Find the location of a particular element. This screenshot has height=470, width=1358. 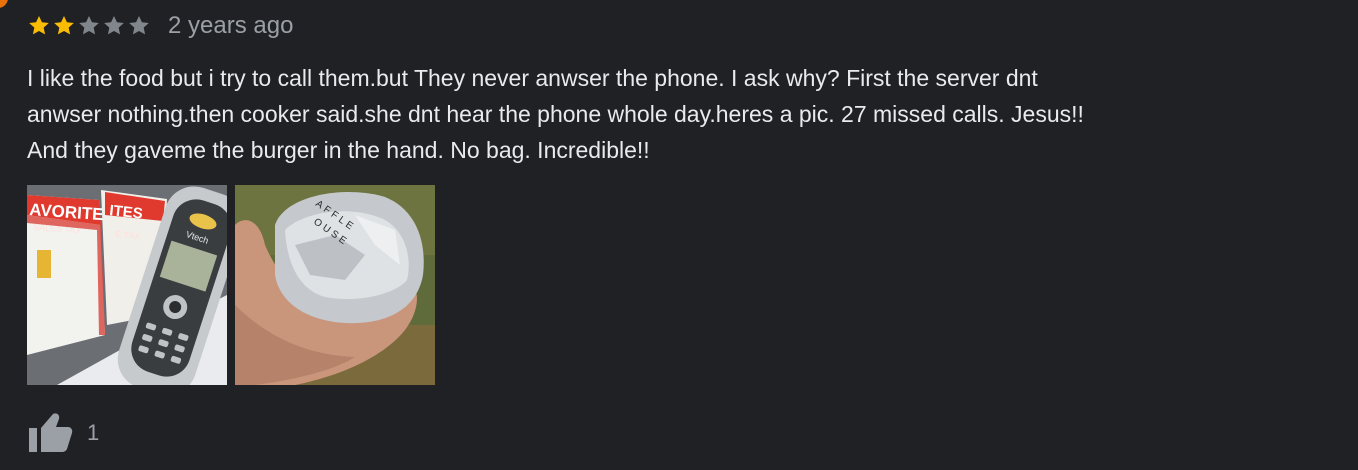

cup-text: ITES is located at coordinates (126, 212).